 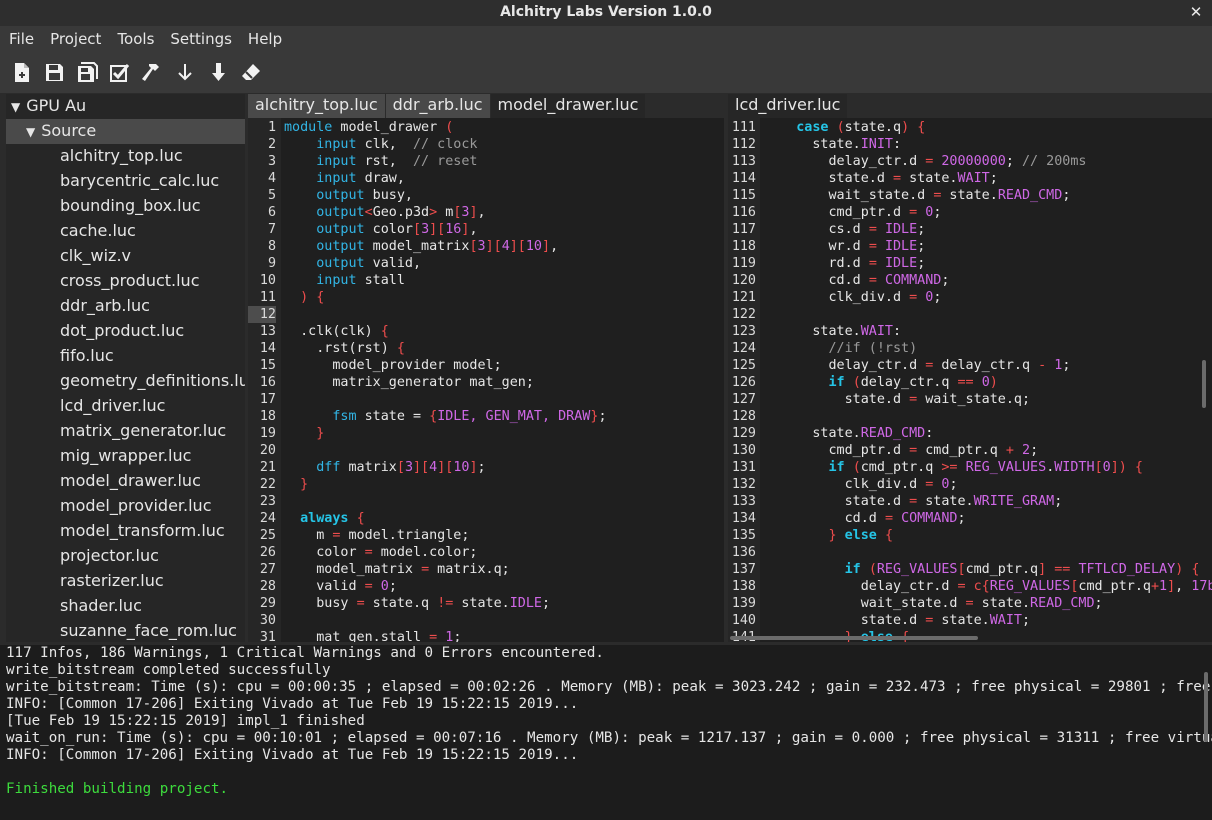 I want to click on tree-file: fifo.luc, so click(x=125, y=356).